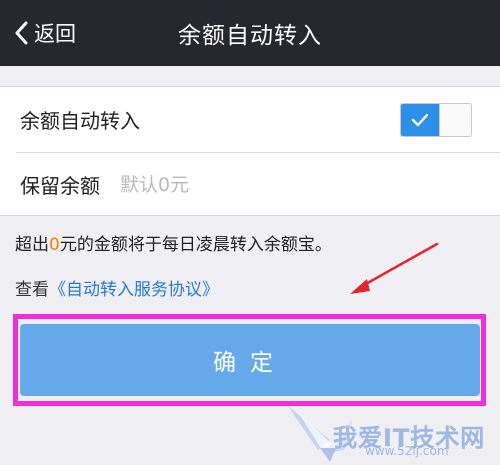 This screenshot has height=465, width=500. What do you see at coordinates (250, 36) in the screenshot?
I see `page-title: 余额自动转入` at bounding box center [250, 36].